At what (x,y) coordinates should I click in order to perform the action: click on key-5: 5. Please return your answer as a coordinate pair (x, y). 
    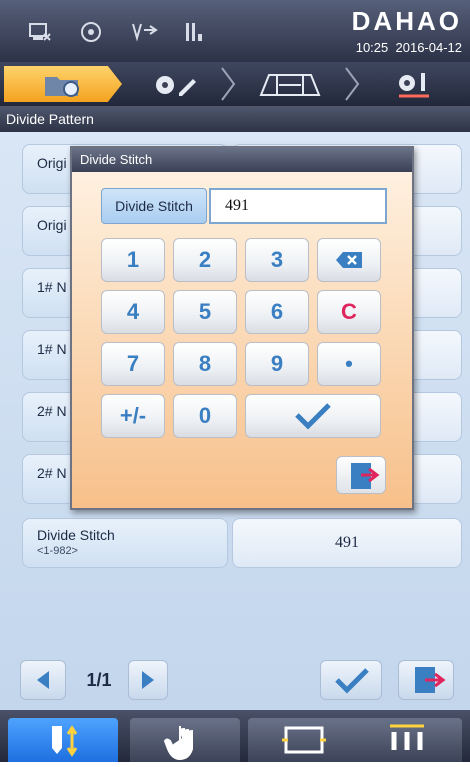
    Looking at the image, I should click on (205, 312).